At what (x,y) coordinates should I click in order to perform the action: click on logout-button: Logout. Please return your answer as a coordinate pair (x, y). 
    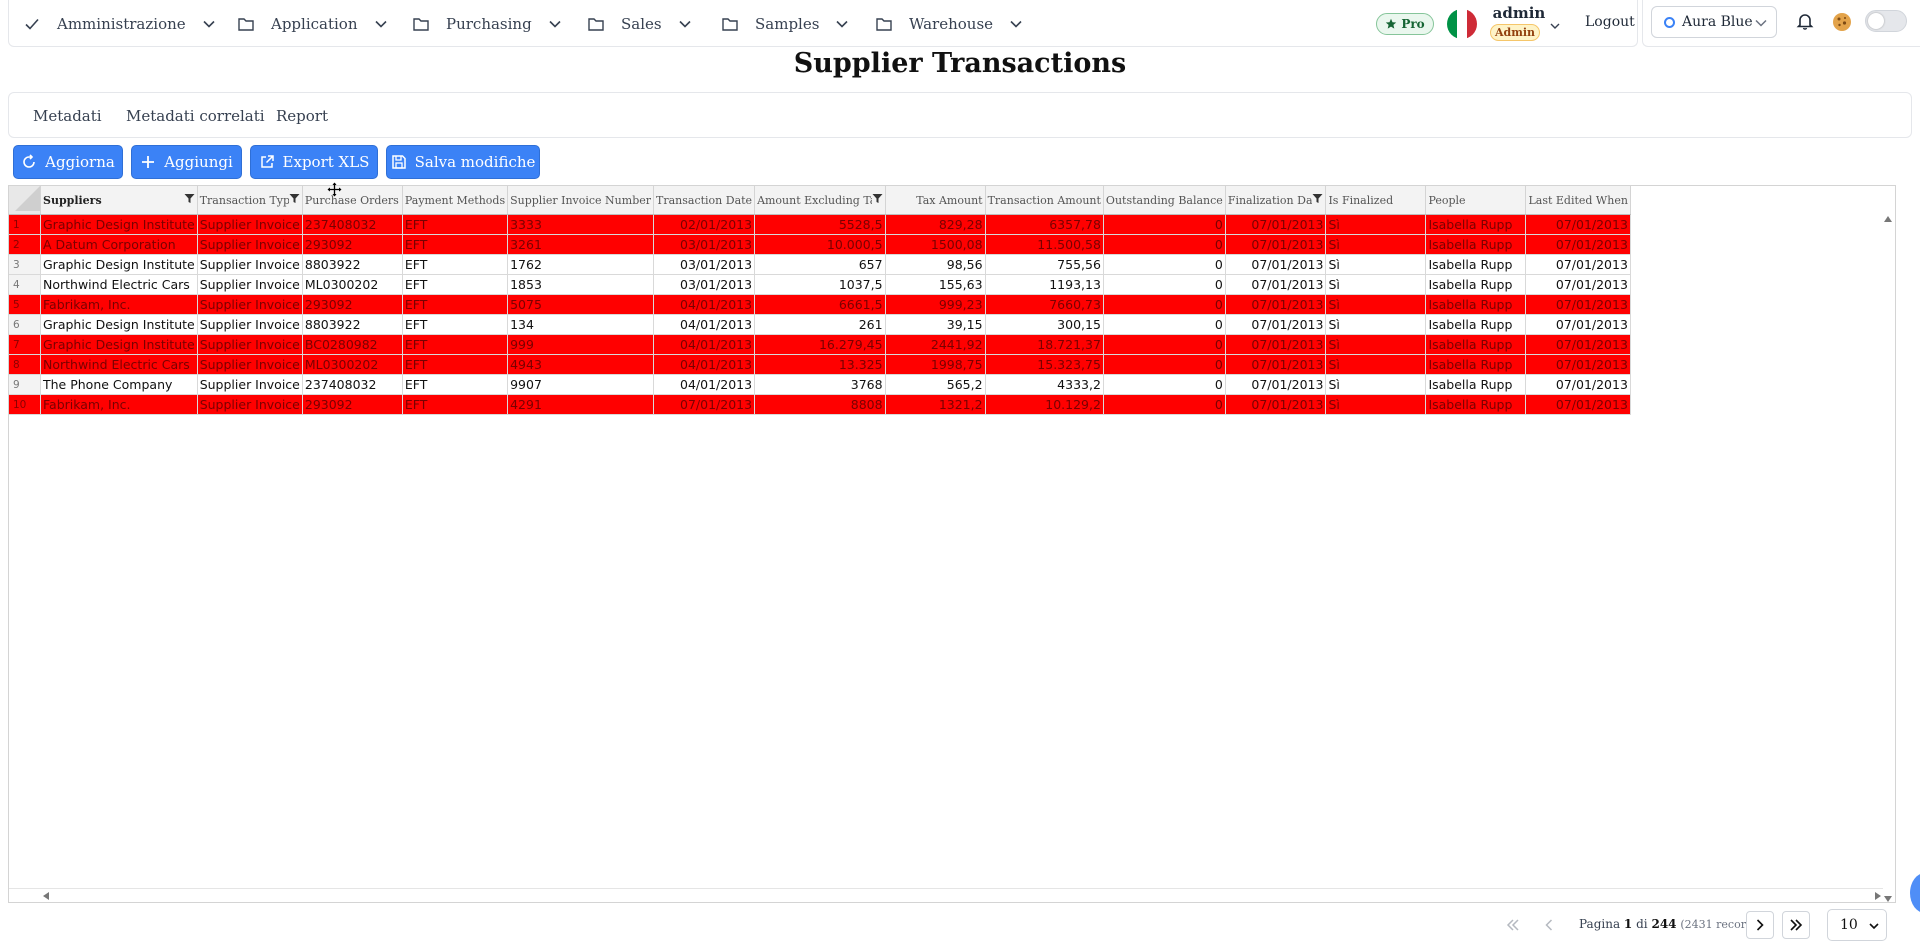
    Looking at the image, I should click on (1610, 22).